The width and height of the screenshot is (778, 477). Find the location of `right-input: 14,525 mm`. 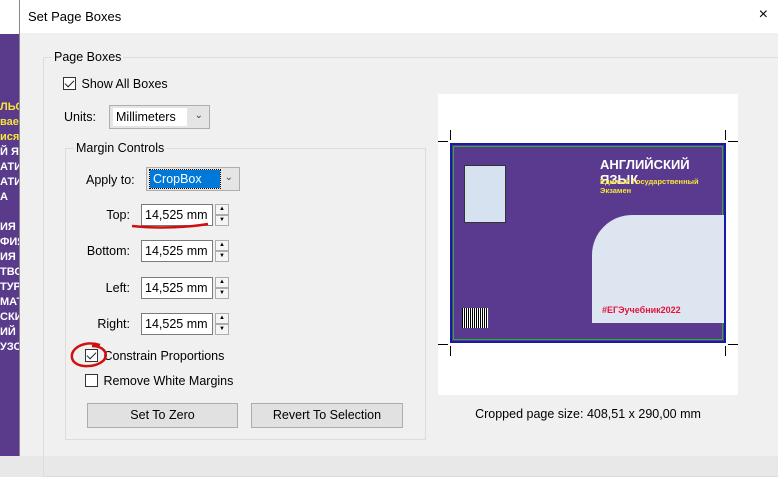

right-input: 14,525 mm is located at coordinates (177, 324).